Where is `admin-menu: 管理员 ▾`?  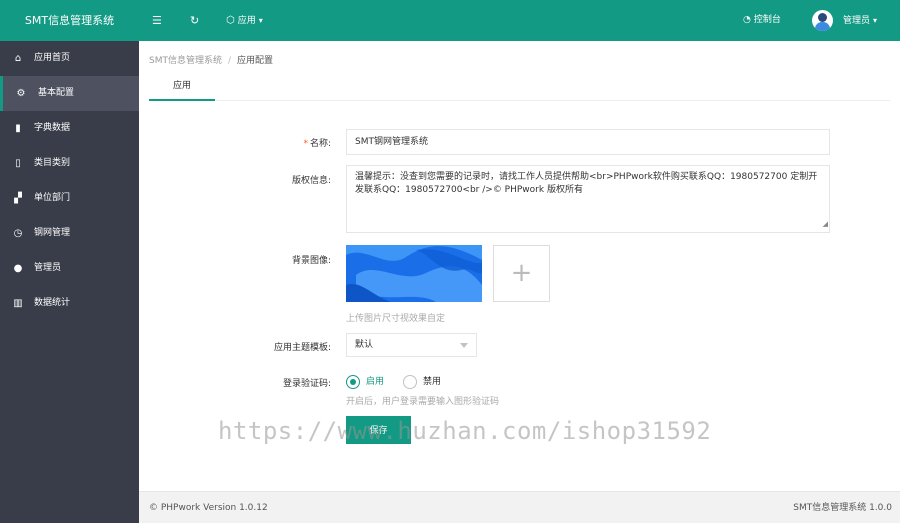 admin-menu: 管理员 ▾ is located at coordinates (860, 20).